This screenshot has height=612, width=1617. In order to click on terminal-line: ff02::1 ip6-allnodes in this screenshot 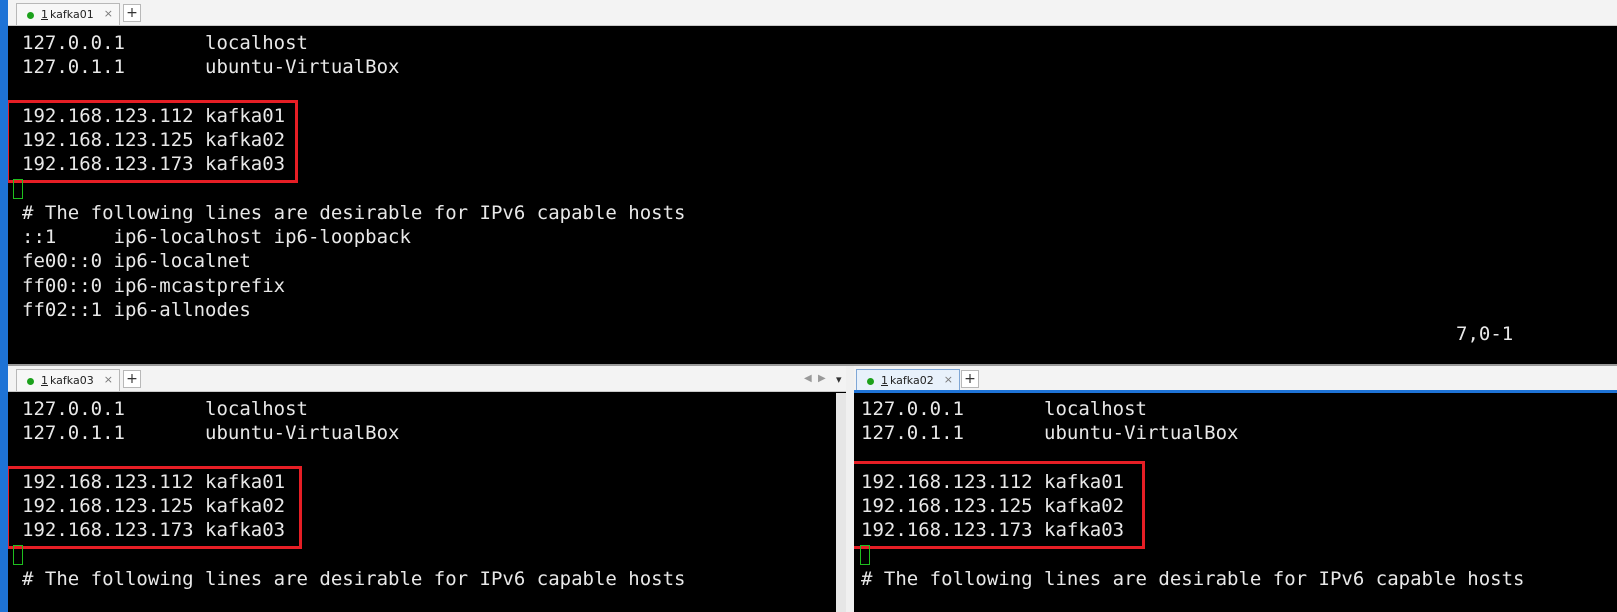, I will do `click(136, 309)`.